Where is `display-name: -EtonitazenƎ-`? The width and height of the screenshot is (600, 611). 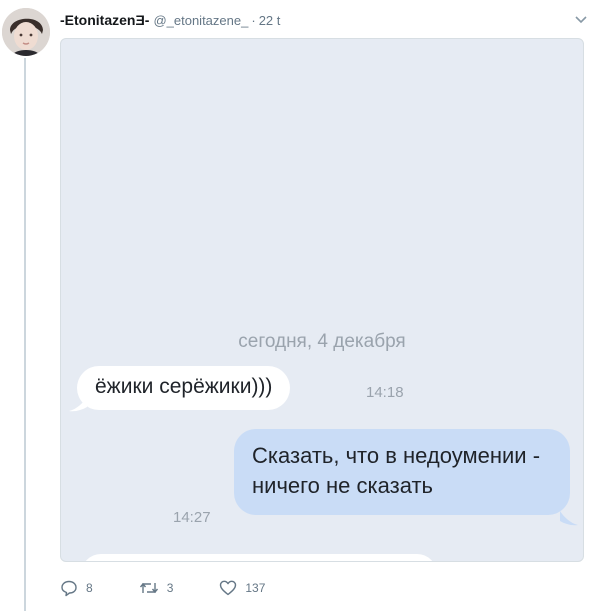
display-name: -EtonitazenƎ- is located at coordinates (104, 20).